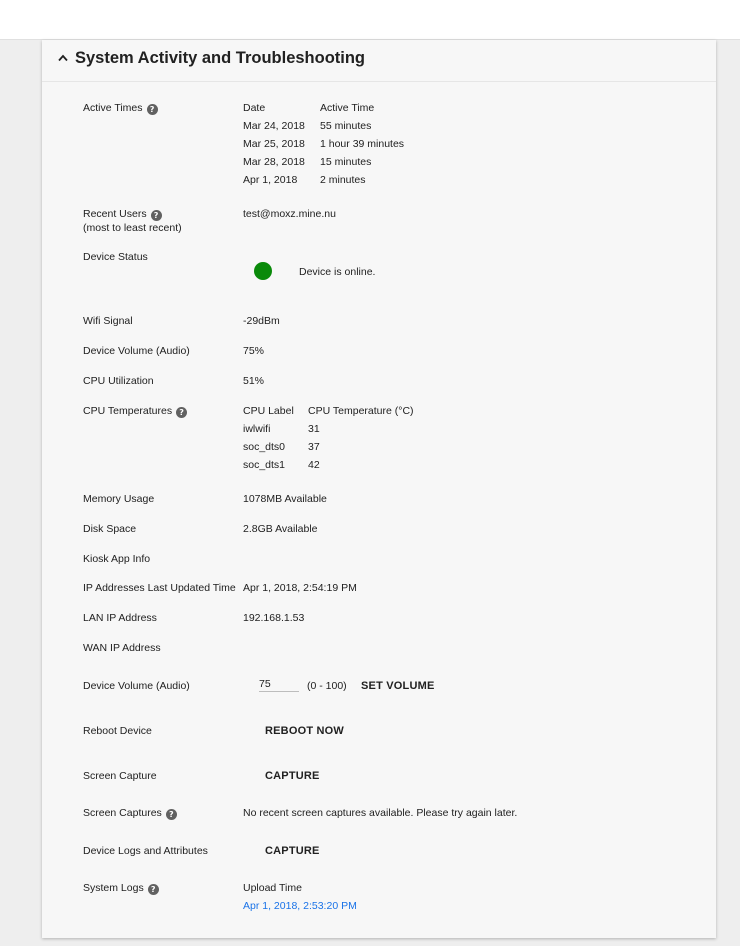  What do you see at coordinates (314, 447) in the screenshot?
I see `cpu-temps-value: 37` at bounding box center [314, 447].